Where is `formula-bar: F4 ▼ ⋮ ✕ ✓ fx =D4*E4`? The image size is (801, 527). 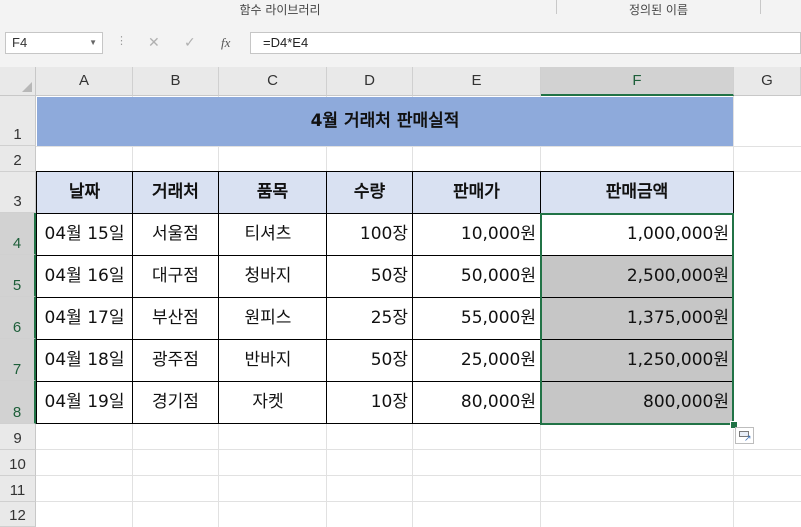 formula-bar: F4 ▼ ⋮ ✕ ✓ fx =D4*E4 is located at coordinates (400, 43).